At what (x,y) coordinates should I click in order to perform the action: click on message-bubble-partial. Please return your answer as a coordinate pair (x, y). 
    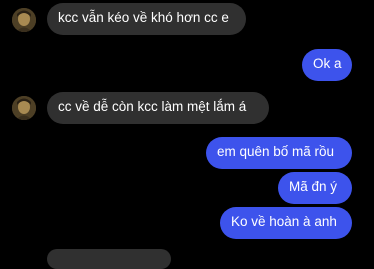
    Looking at the image, I should click on (109, 259).